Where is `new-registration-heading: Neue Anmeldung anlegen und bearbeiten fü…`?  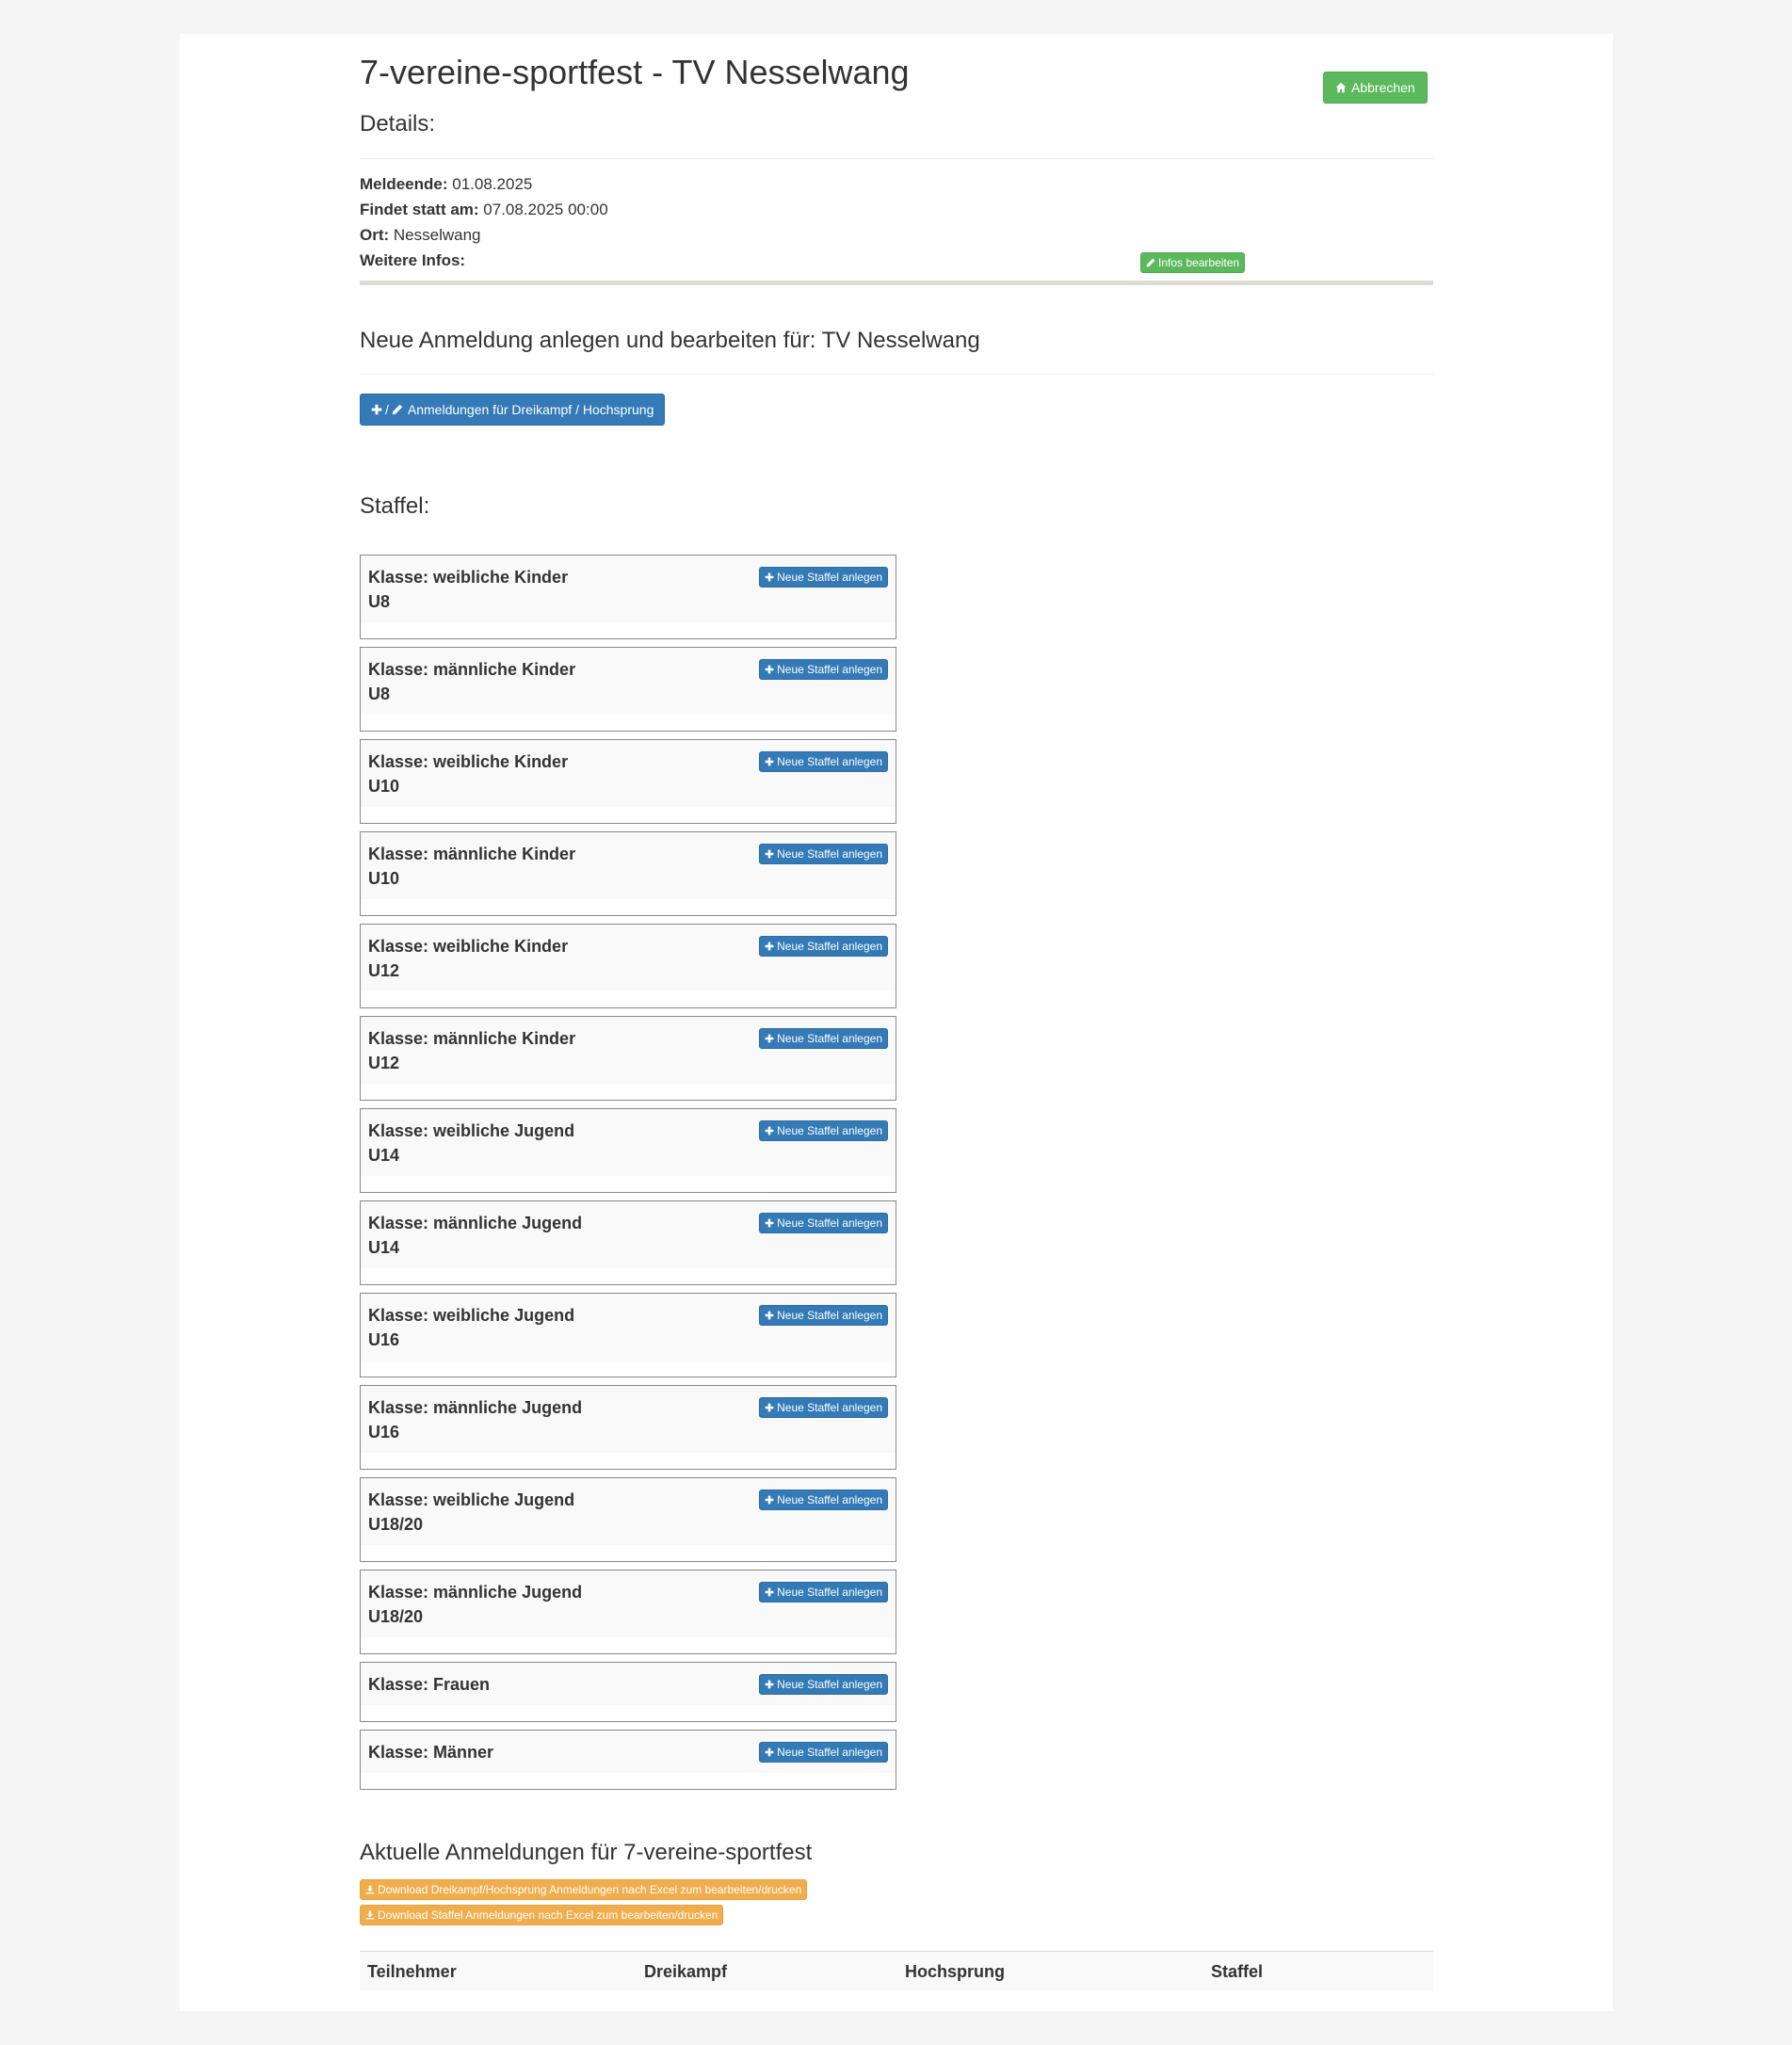
new-registration-heading: Neue Anmeldung anlegen und bearbeiten fü… is located at coordinates (670, 340).